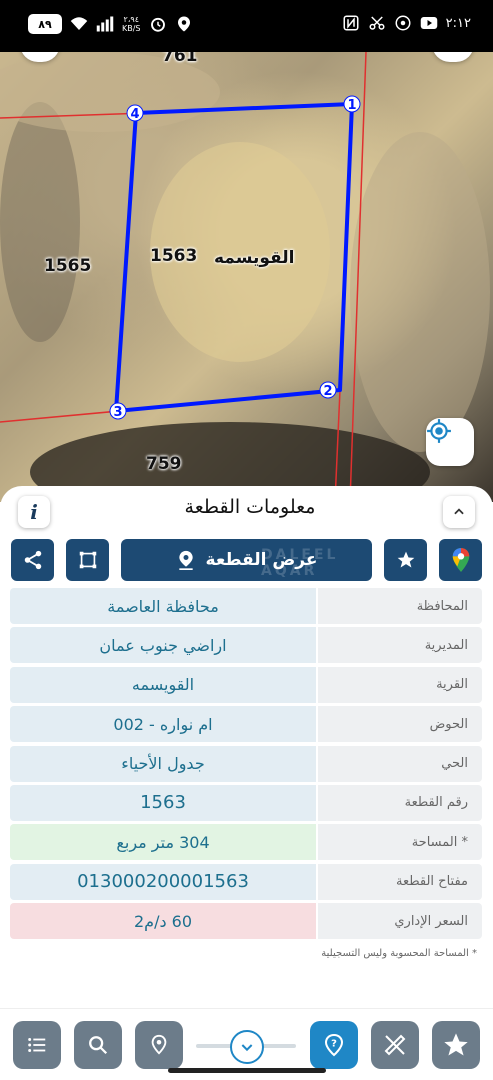 The width and height of the screenshot is (493, 1080). I want to click on network-speed: ٢،٩٤ KB/S, so click(131, 24).